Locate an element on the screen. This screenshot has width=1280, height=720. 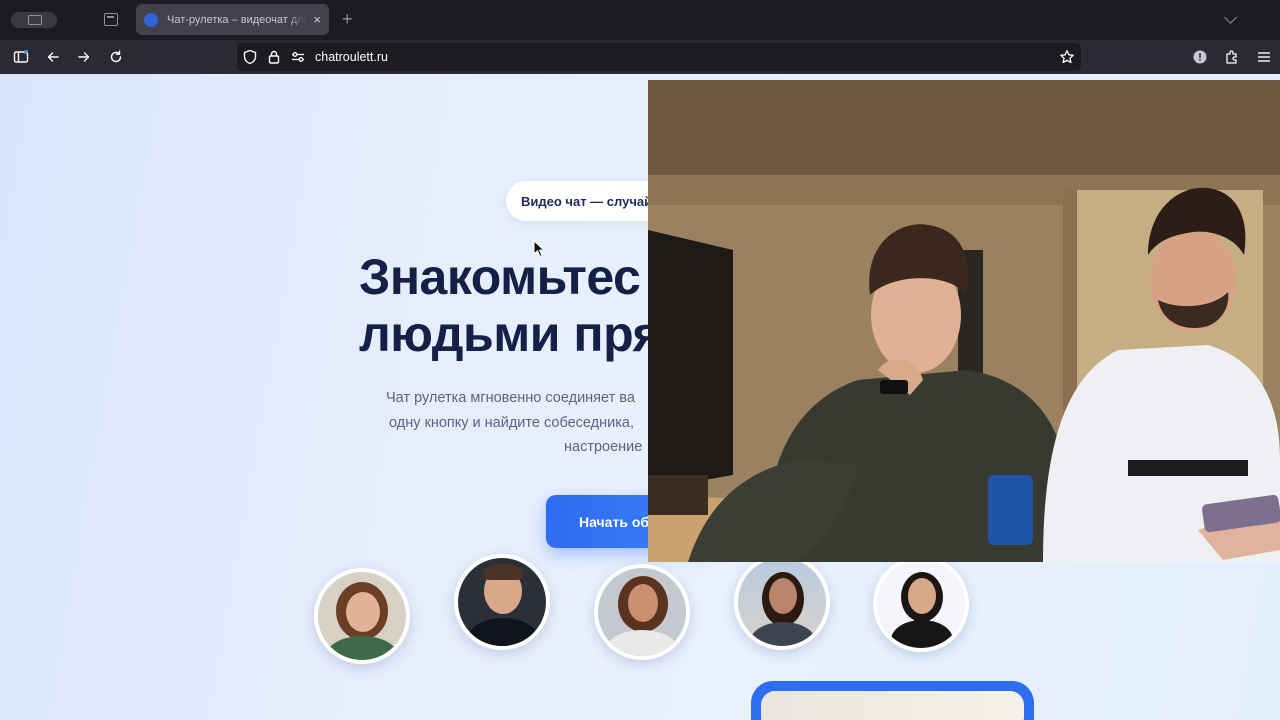
site-favicon-icon is located at coordinates (151, 19).